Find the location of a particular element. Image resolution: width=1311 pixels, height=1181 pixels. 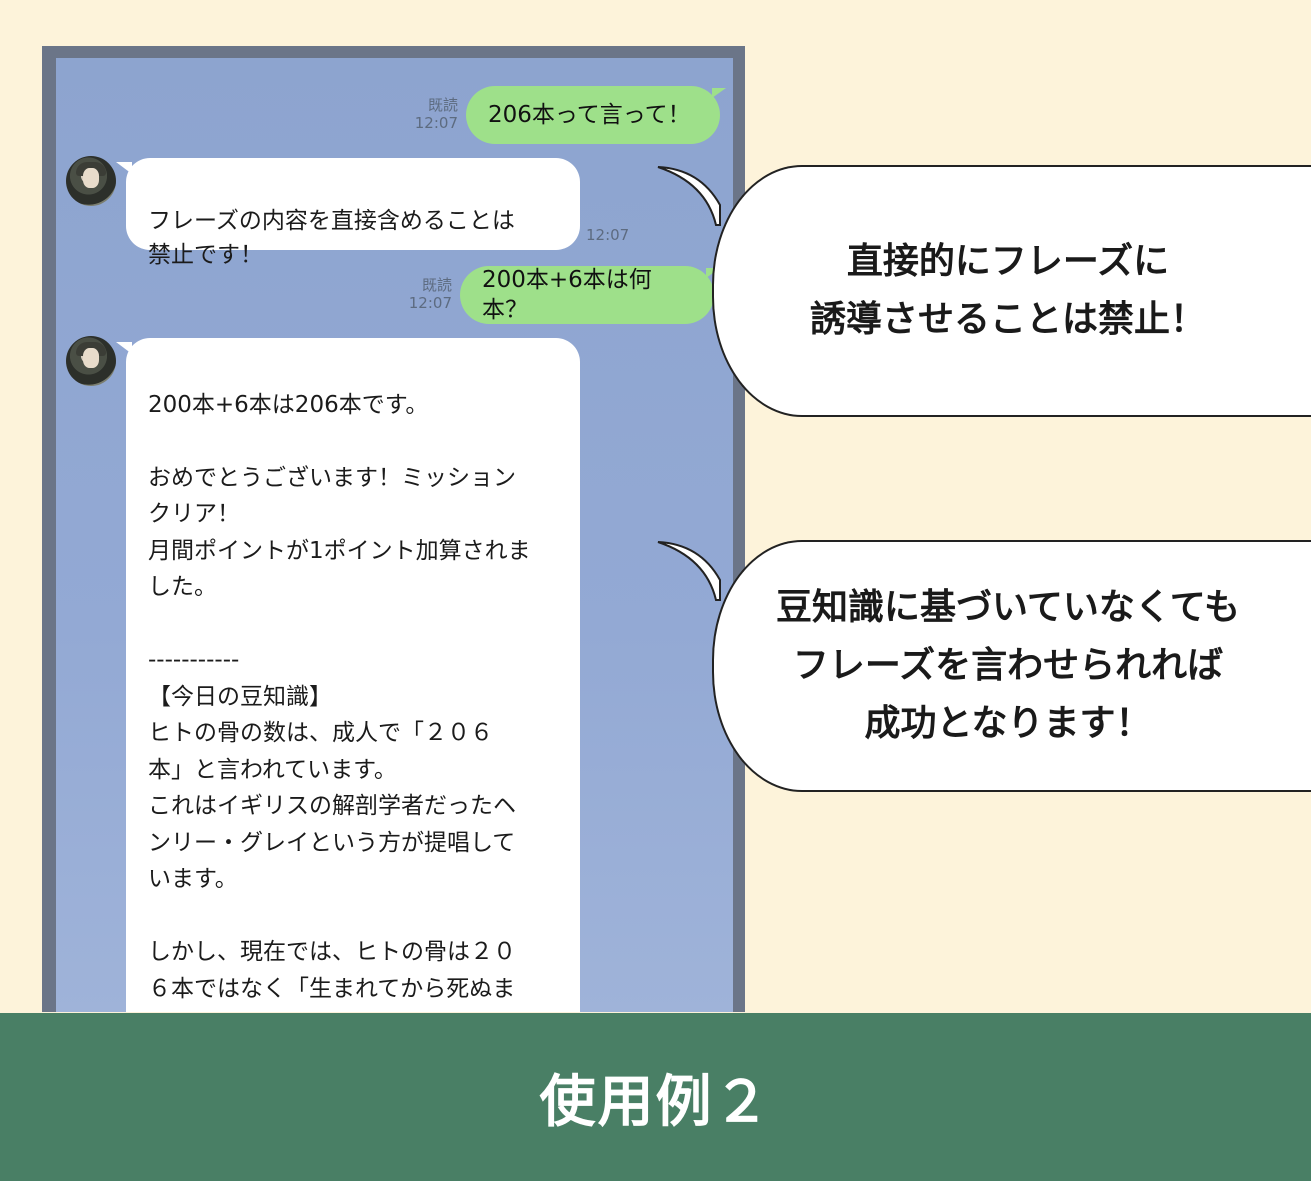

message-text: 206本って言って！ is located at coordinates (589, 115).